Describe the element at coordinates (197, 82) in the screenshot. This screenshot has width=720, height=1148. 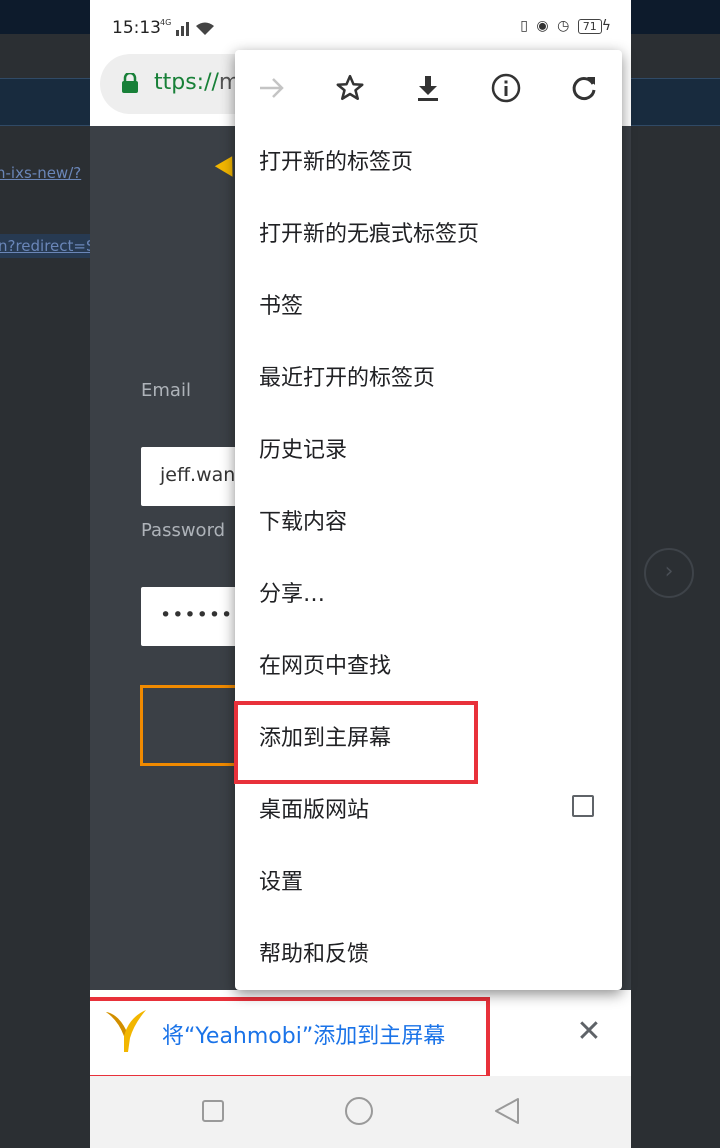
I see `url-text: ttps://m` at that location.